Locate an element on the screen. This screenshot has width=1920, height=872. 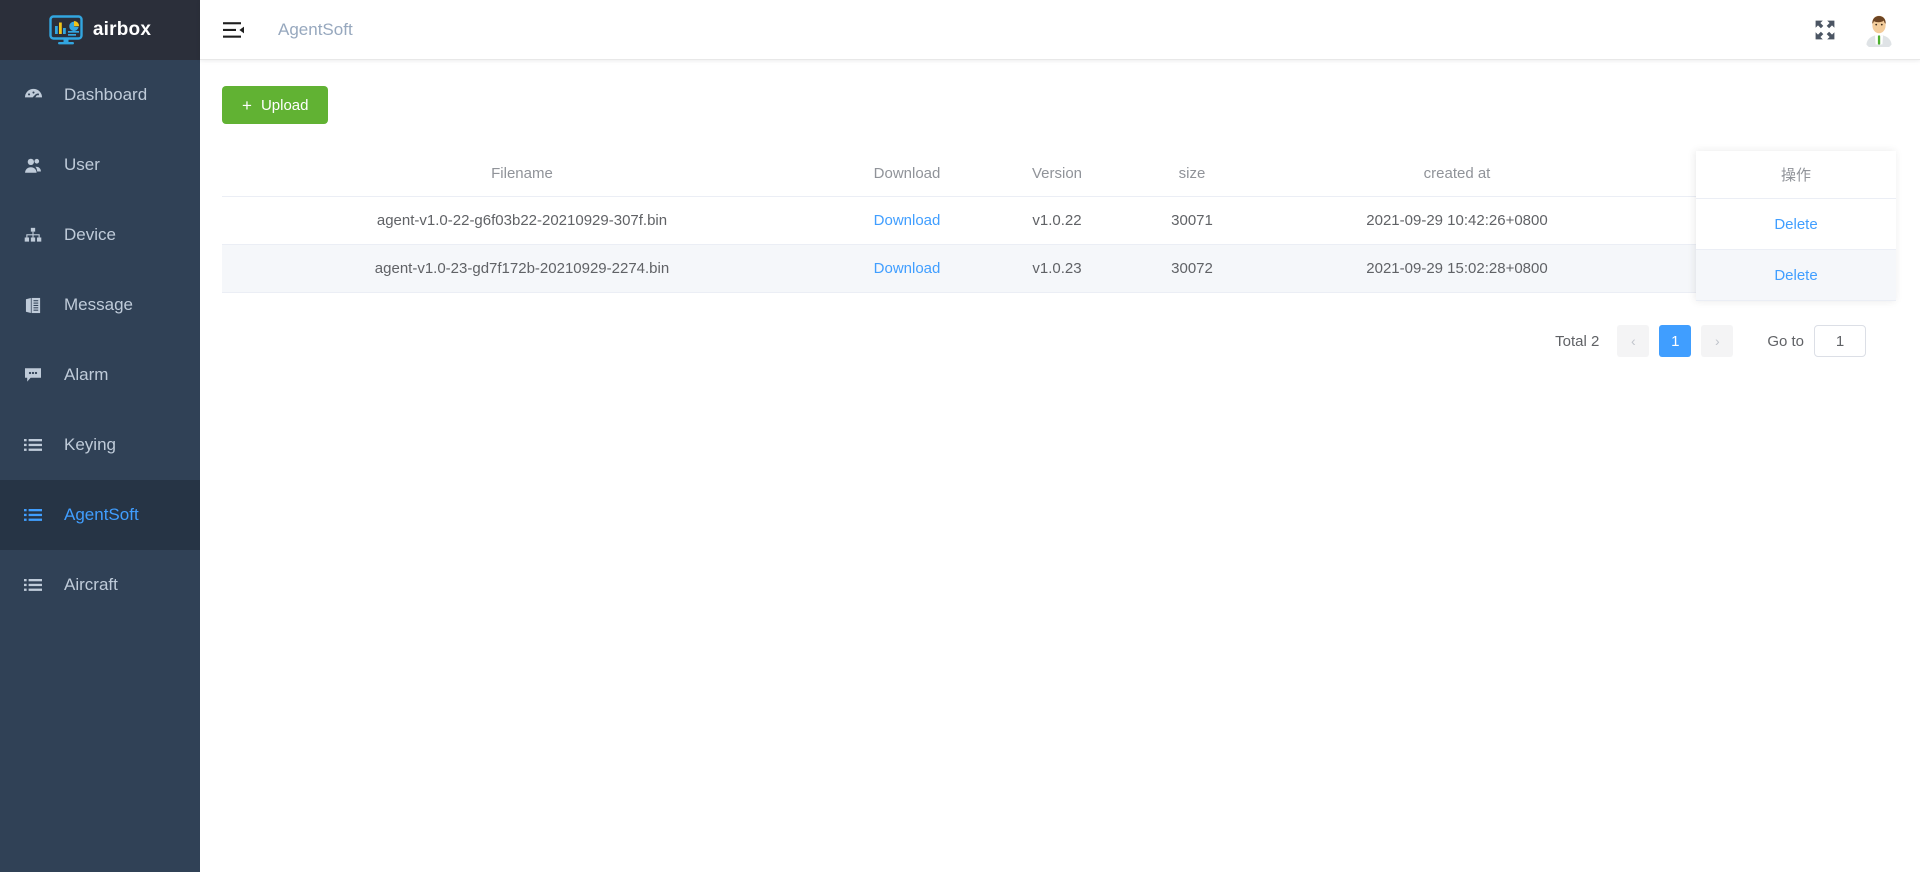
monitor-chart-icon is located at coordinates (66, 30).